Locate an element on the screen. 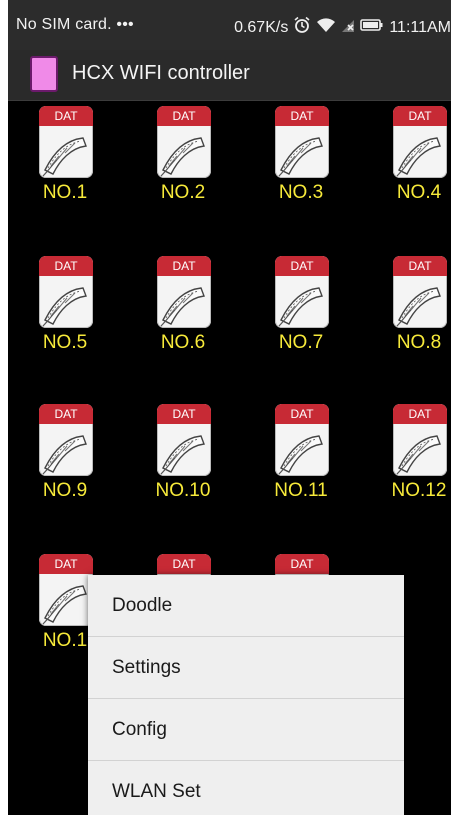 The width and height of the screenshot is (459, 815). file-tile: DAT NO.2 is located at coordinates (183, 155).